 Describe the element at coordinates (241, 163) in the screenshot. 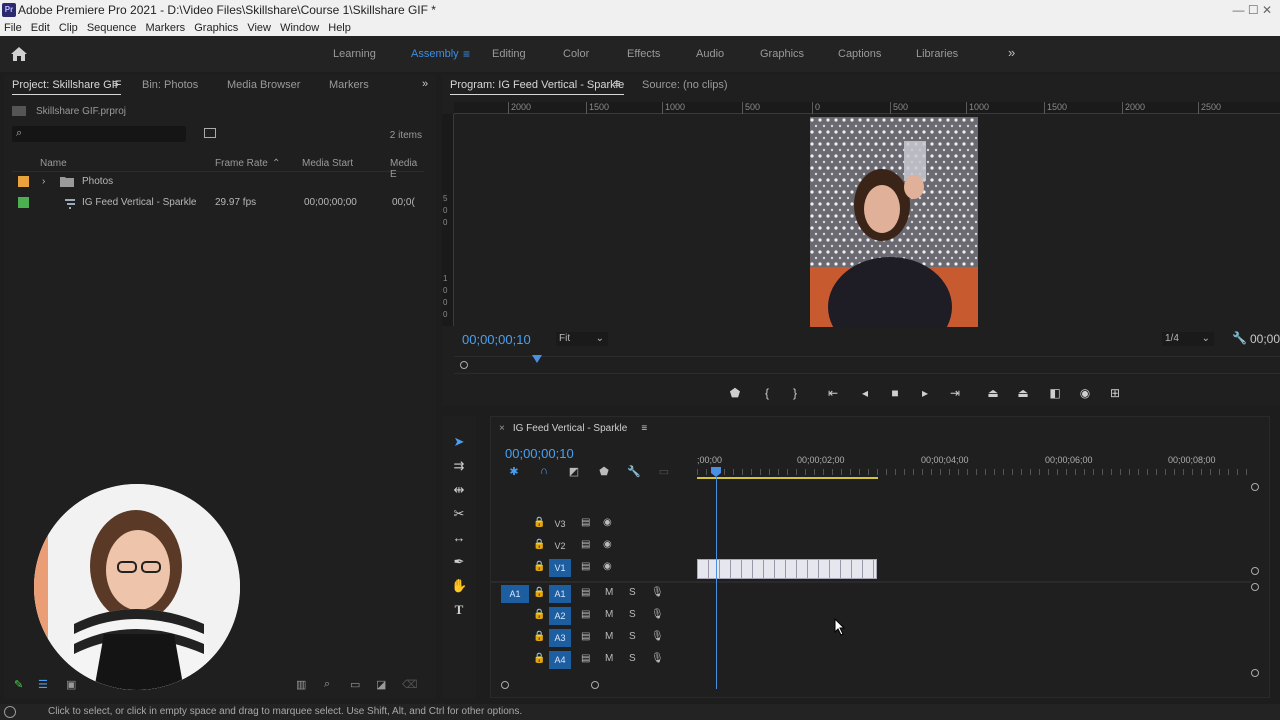

I see `column-frame-rate: Frame Rate` at that location.